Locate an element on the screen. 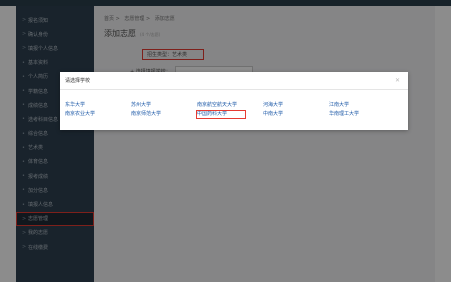 The image size is (451, 282). school-option: 苏州大学 is located at coordinates (164, 105).